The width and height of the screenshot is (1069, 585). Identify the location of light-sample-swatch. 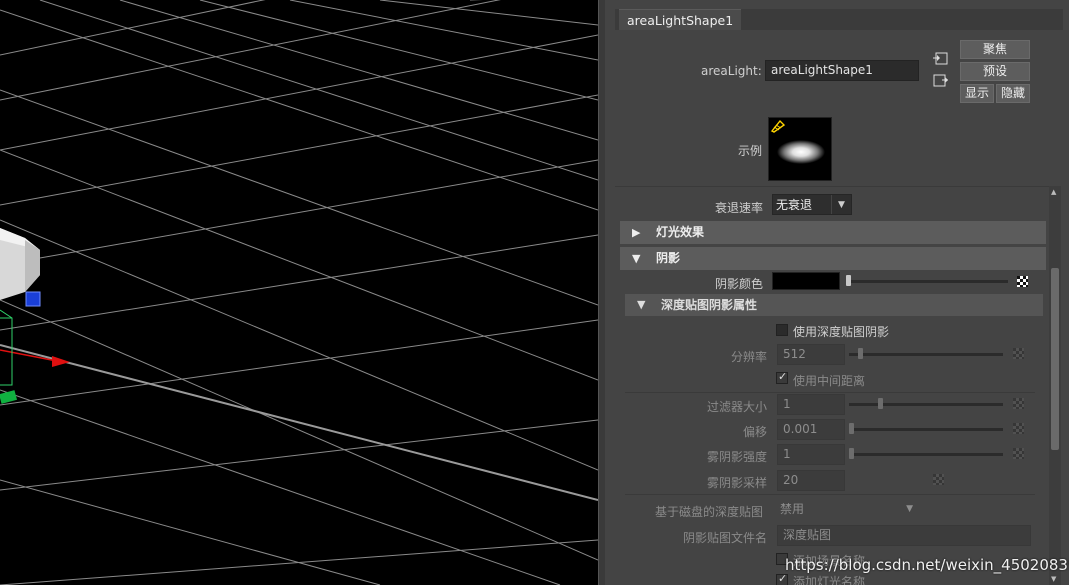
(800, 149).